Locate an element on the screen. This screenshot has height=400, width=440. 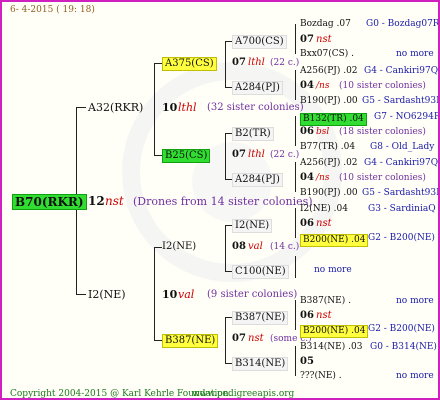
r6-origin: G7 - NO6294R is located at coordinates (407, 117).